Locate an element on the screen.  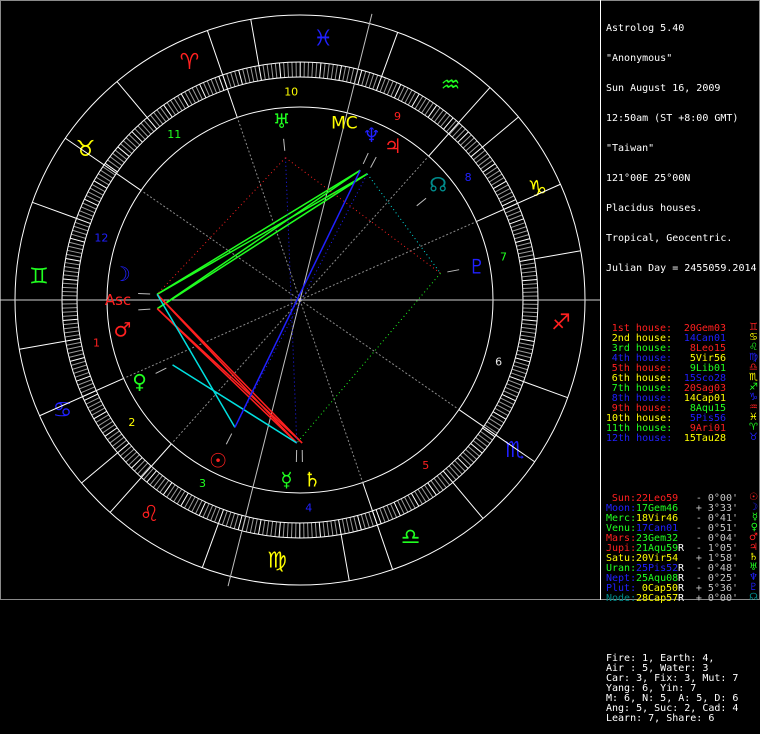
sign-tau-icon: ♉ is located at coordinates (86, 149).